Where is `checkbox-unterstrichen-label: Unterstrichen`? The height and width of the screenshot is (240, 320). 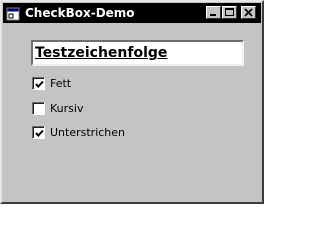 checkbox-unterstrichen-label: Unterstrichen is located at coordinates (88, 132).